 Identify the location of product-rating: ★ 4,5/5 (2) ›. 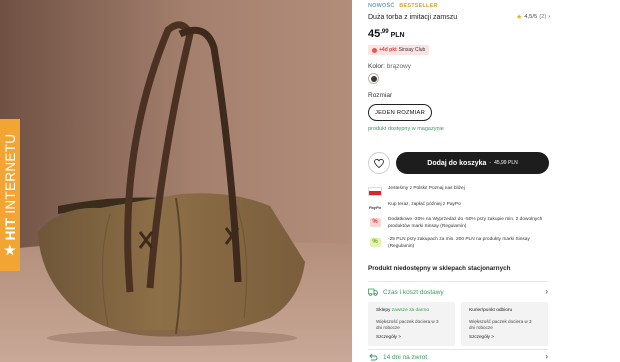
(533, 17).